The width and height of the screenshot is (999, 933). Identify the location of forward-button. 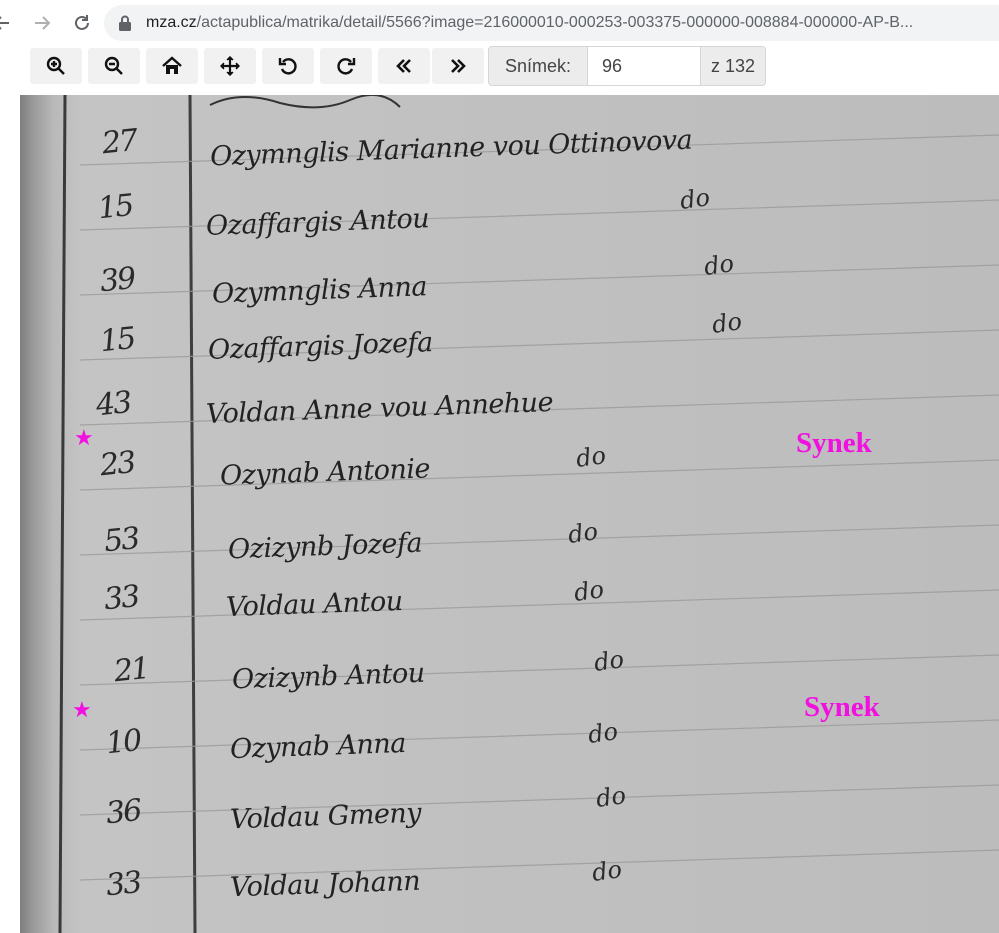
(42, 23).